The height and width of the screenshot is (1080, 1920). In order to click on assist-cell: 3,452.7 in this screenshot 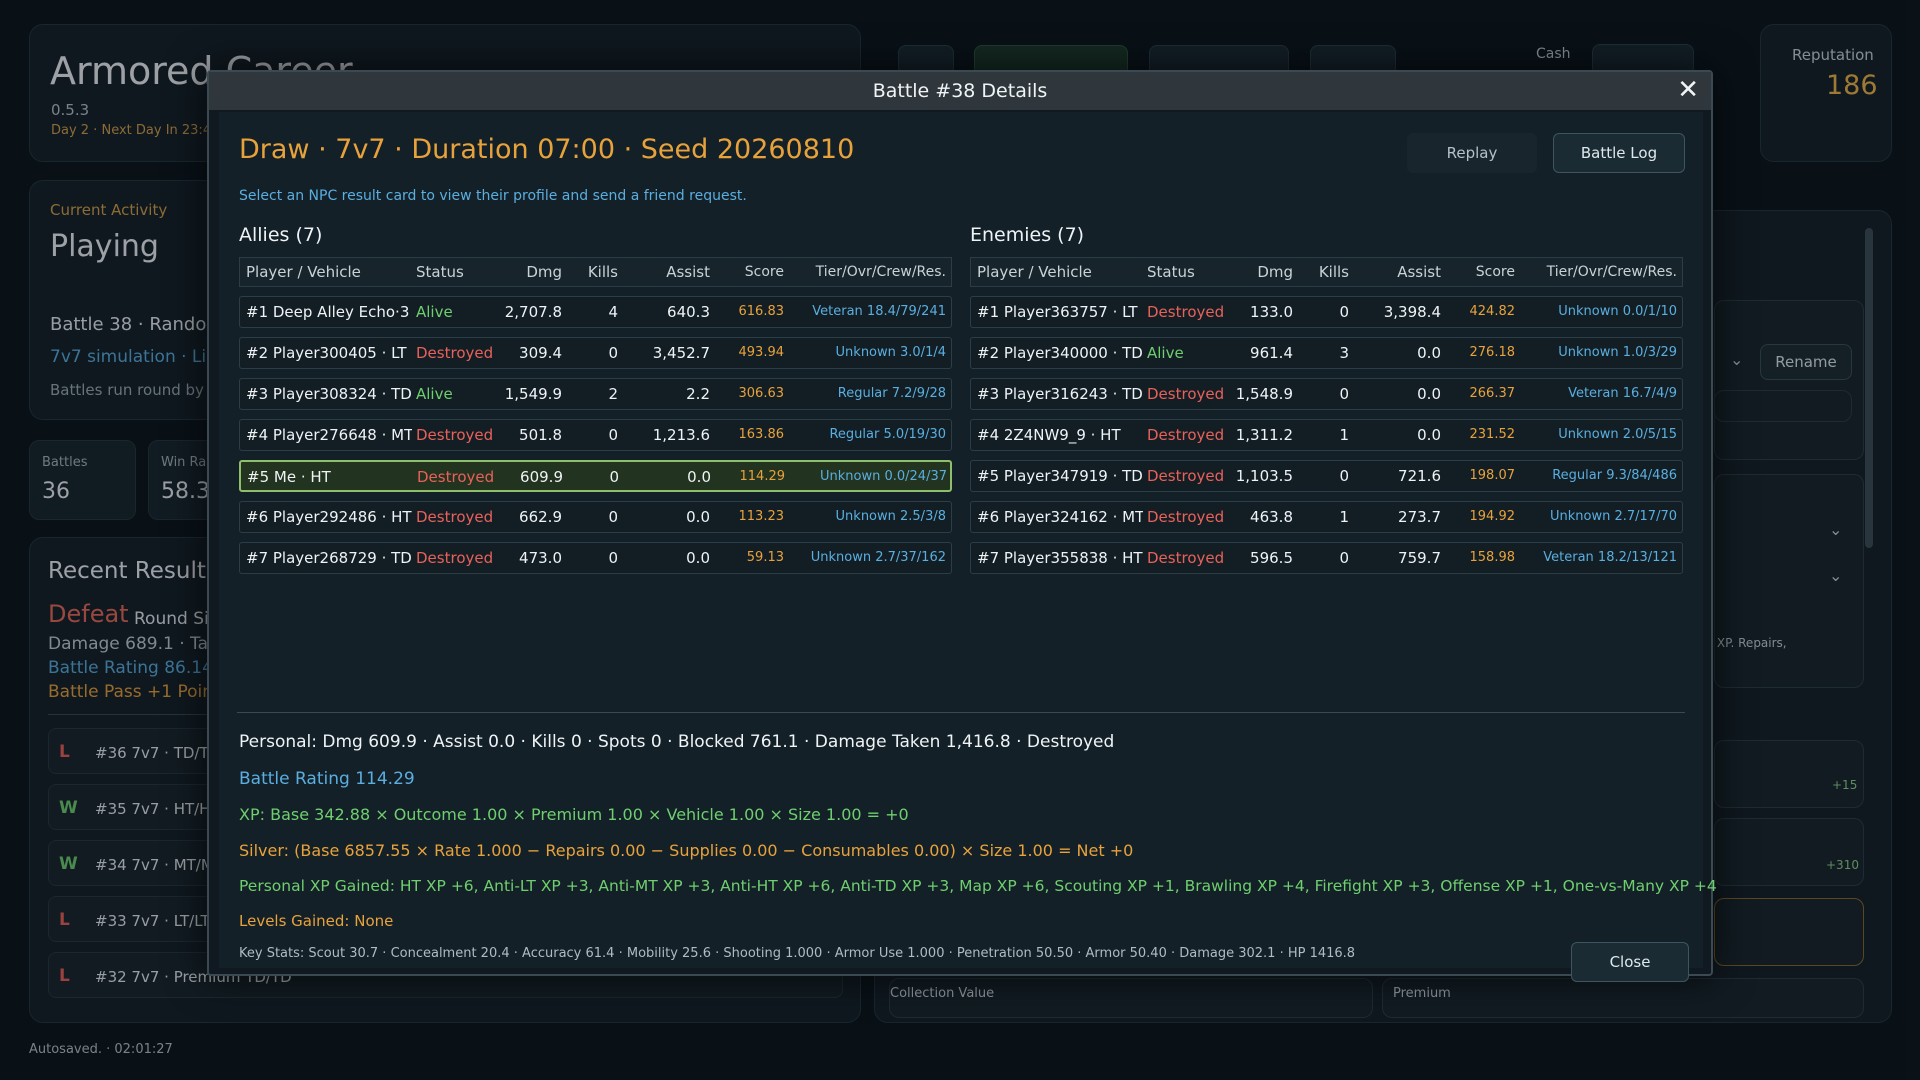, I will do `click(681, 353)`.